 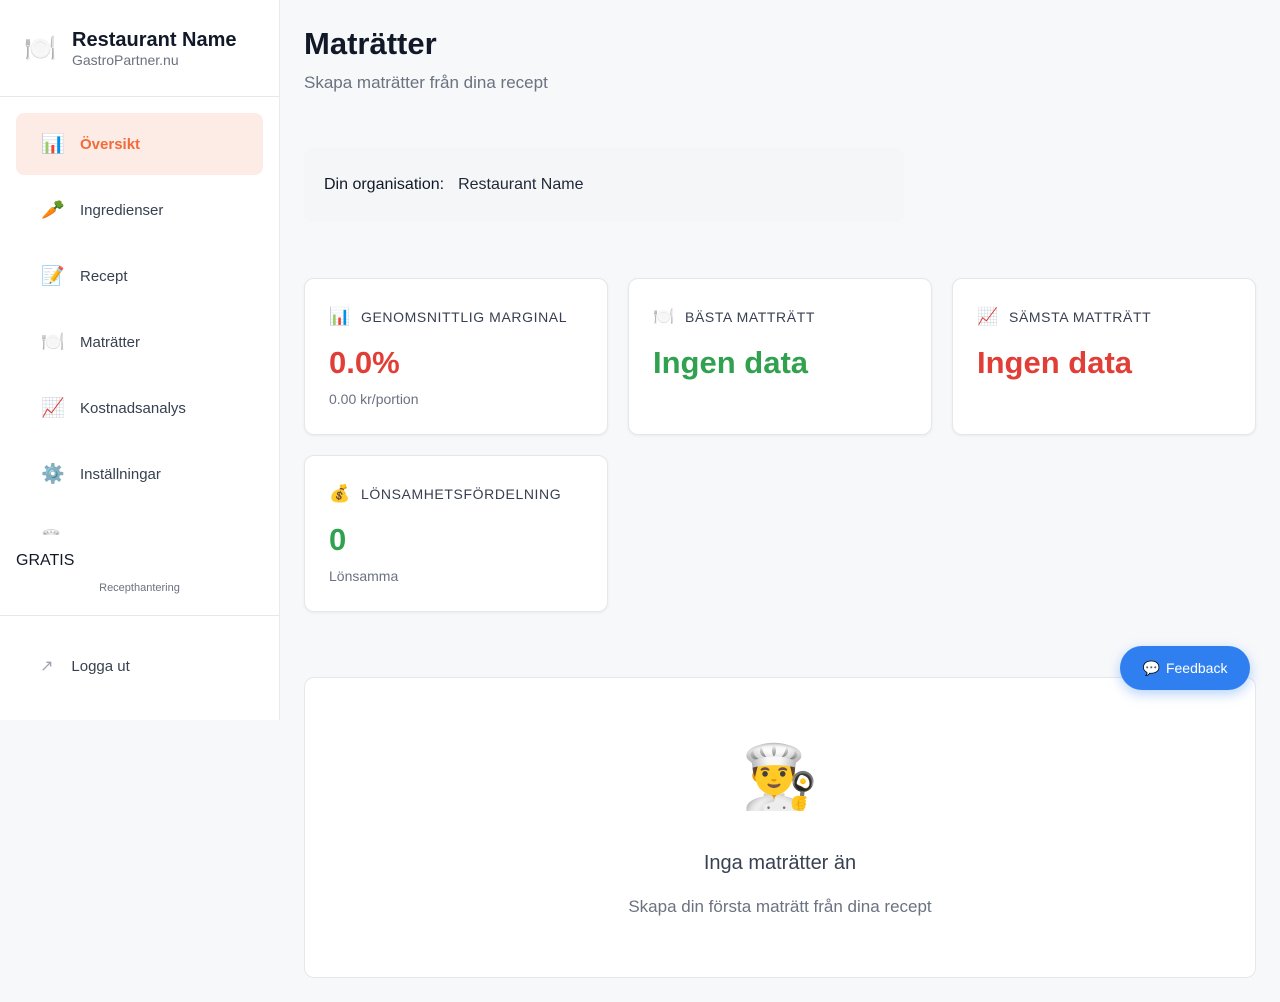 I want to click on organisation-label: Din organisation:, so click(x=384, y=184).